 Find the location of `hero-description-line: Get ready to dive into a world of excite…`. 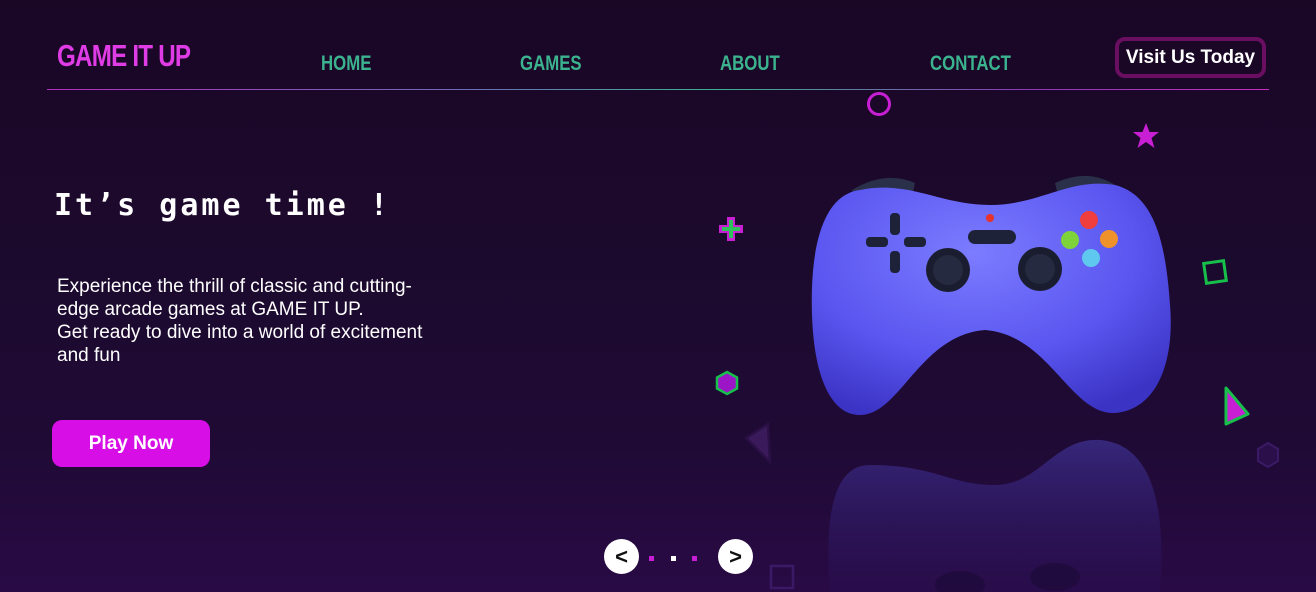

hero-description-line: Get ready to dive into a world of excite… is located at coordinates (240, 344).